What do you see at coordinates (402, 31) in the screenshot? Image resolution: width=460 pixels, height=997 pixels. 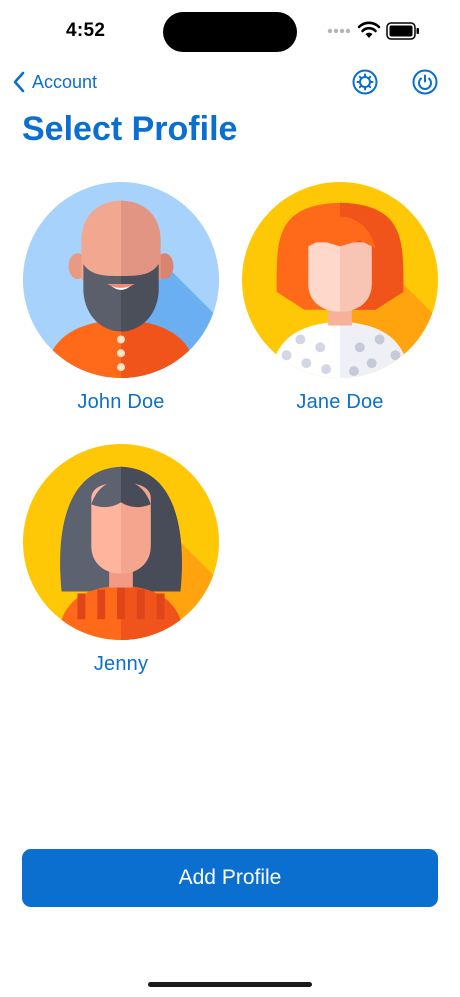 I see `battery-icon` at bounding box center [402, 31].